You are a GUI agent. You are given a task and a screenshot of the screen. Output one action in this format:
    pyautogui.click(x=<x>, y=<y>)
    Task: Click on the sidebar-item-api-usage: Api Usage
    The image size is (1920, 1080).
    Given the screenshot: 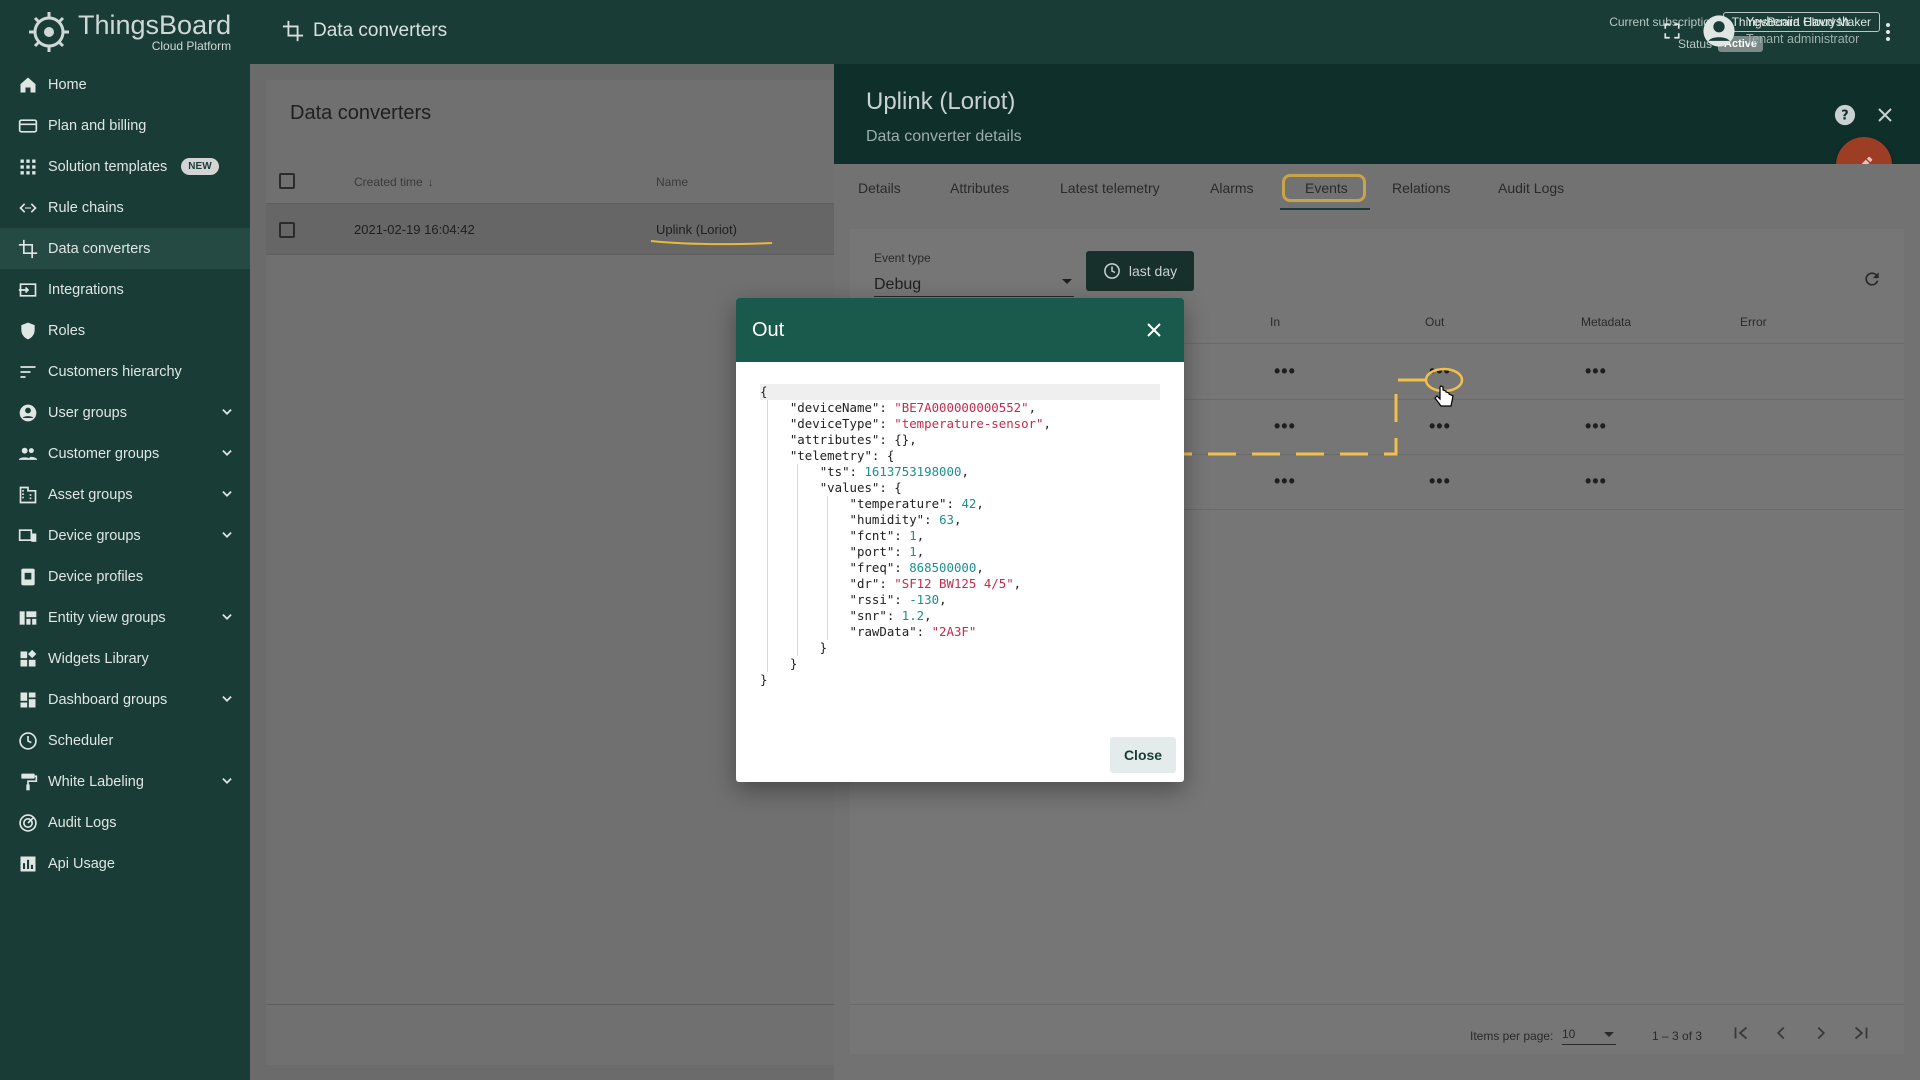 What is the action you would take?
    pyautogui.click(x=125, y=863)
    